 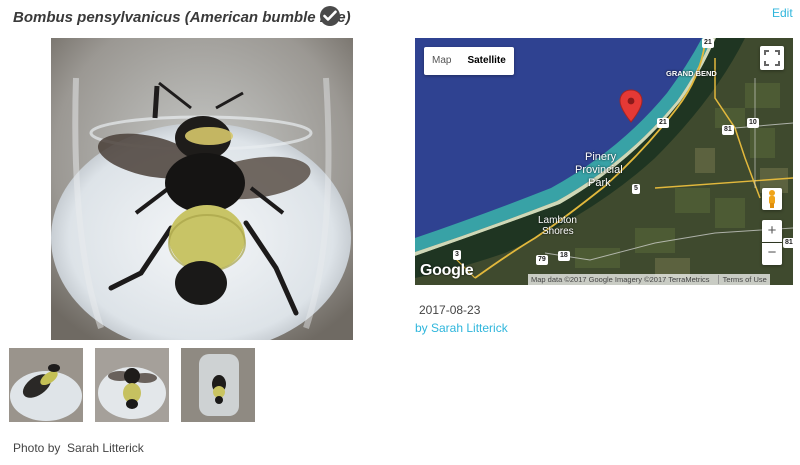 I want to click on map-label-lambton: Lambton, so click(x=557, y=220).